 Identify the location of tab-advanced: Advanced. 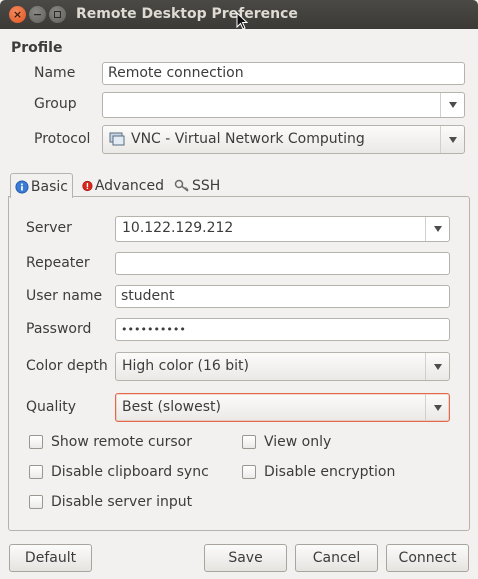
(123, 185).